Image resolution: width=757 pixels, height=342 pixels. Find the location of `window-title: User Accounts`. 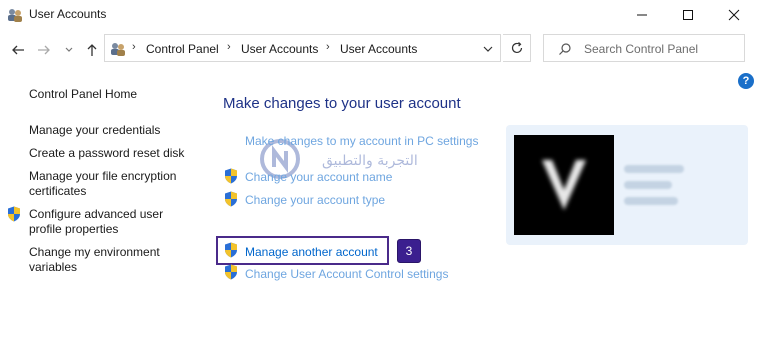

window-title: User Accounts is located at coordinates (68, 14).